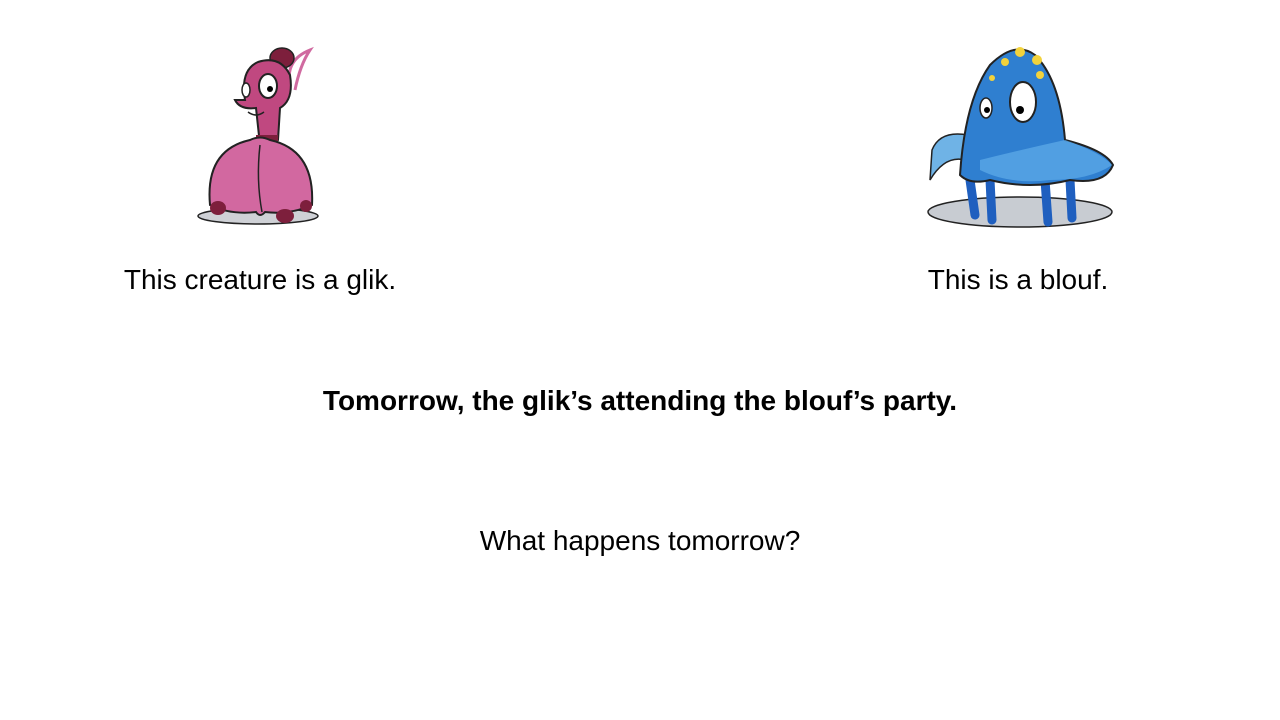 This screenshot has width=1280, height=720. Describe the element at coordinates (260, 279) in the screenshot. I see `glik-caption: This creature is a glik.` at that location.